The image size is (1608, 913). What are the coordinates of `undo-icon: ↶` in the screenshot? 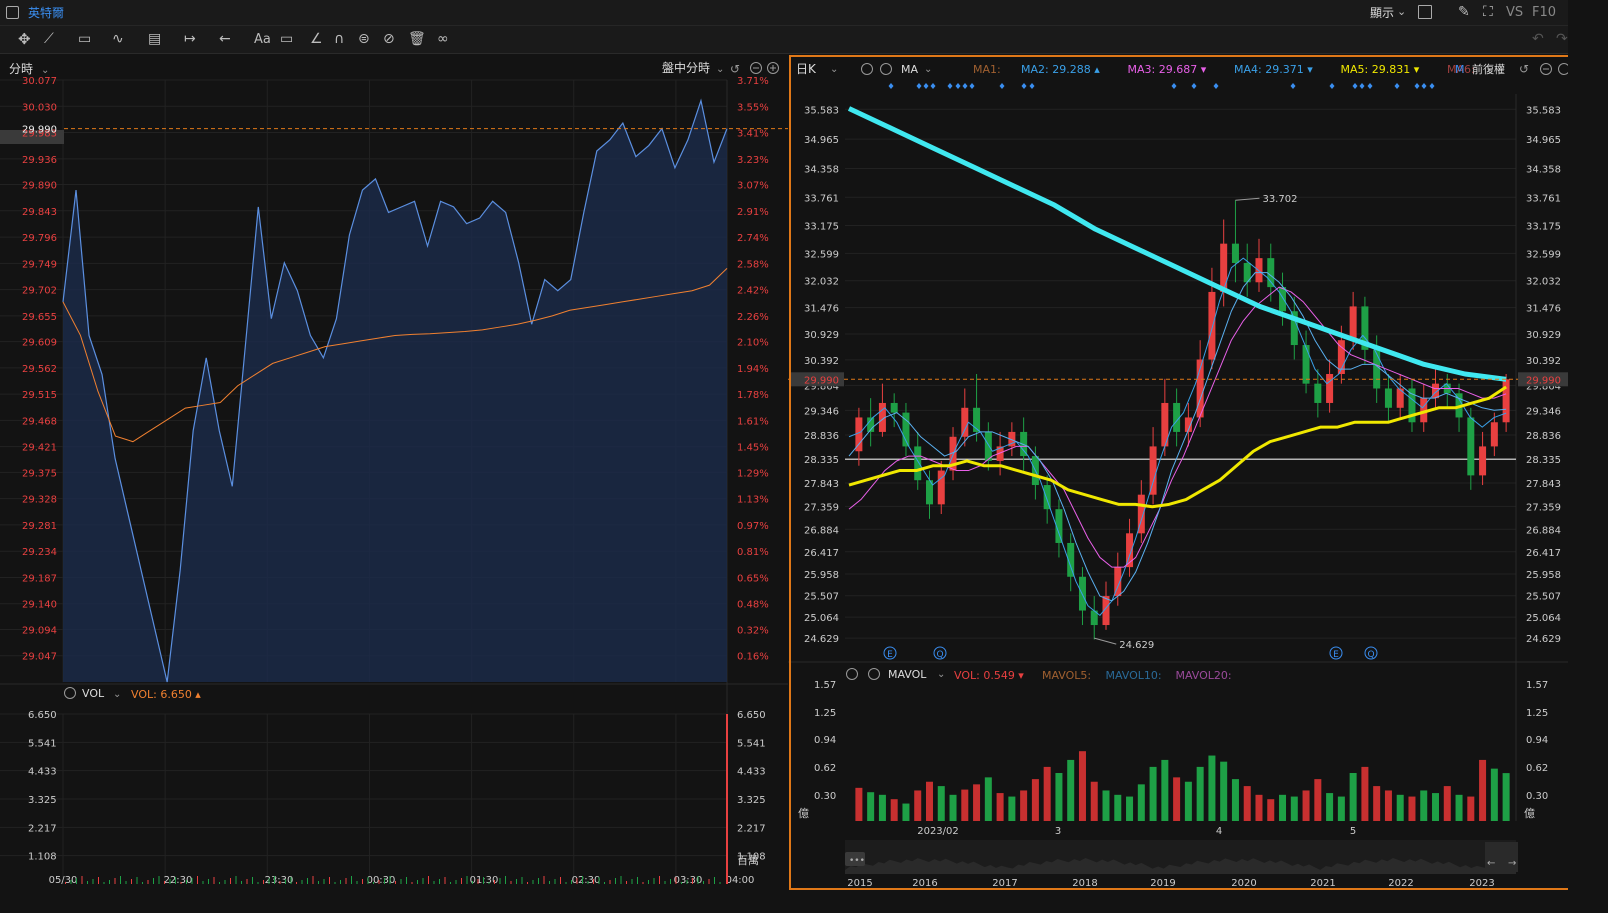 It's located at (1538, 39).